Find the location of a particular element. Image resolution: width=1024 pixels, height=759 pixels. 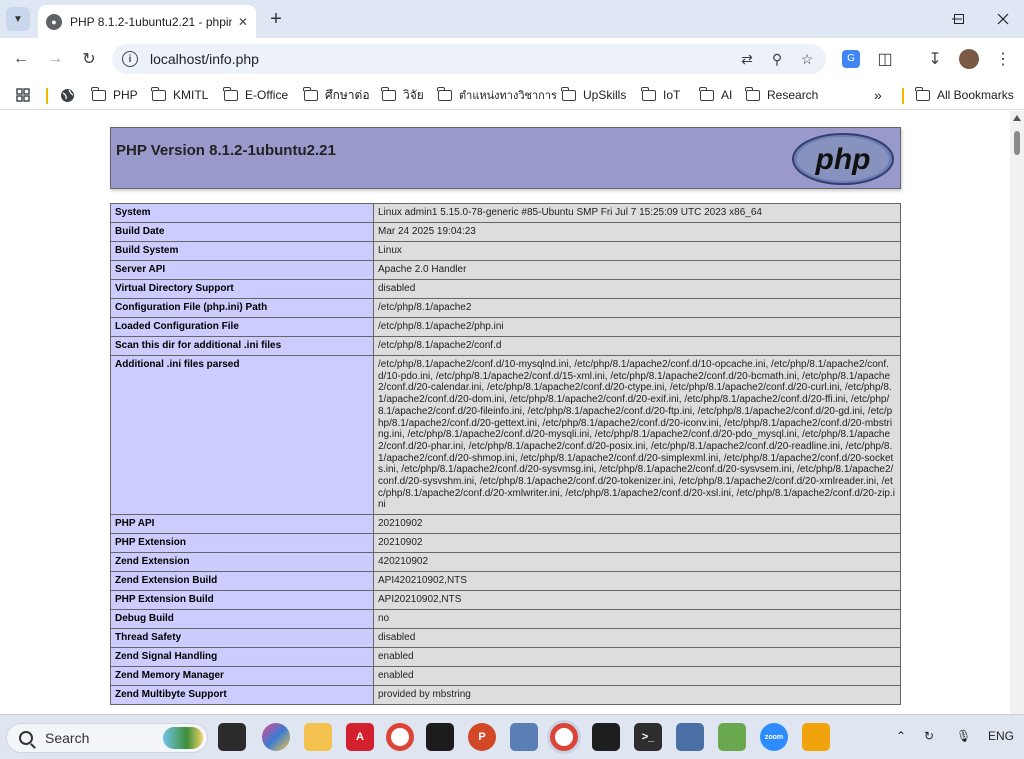

terminal-icon is located at coordinates (606, 737).